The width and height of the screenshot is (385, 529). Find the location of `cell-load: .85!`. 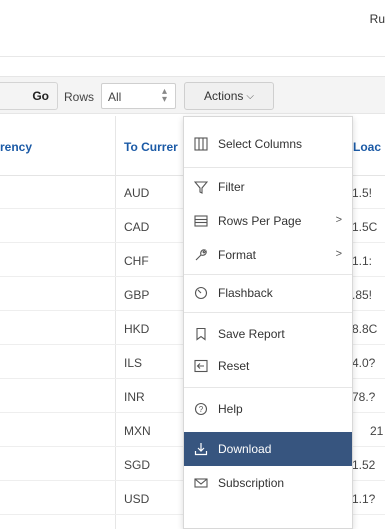

cell-load: .85! is located at coordinates (362, 295).